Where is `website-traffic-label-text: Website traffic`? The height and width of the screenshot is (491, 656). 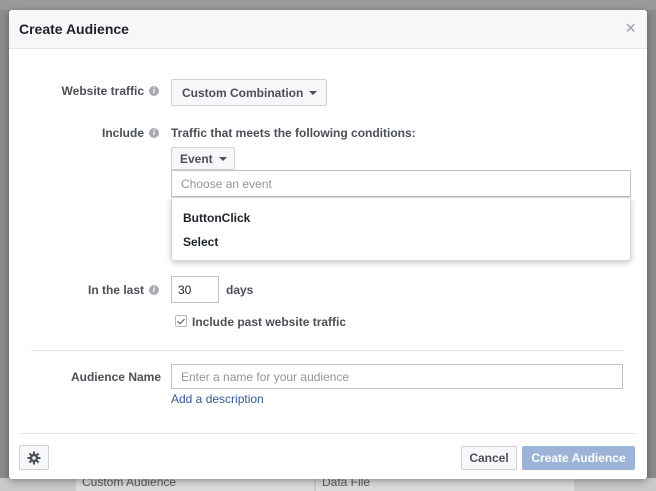
website-traffic-label-text: Website traffic is located at coordinates (102, 91).